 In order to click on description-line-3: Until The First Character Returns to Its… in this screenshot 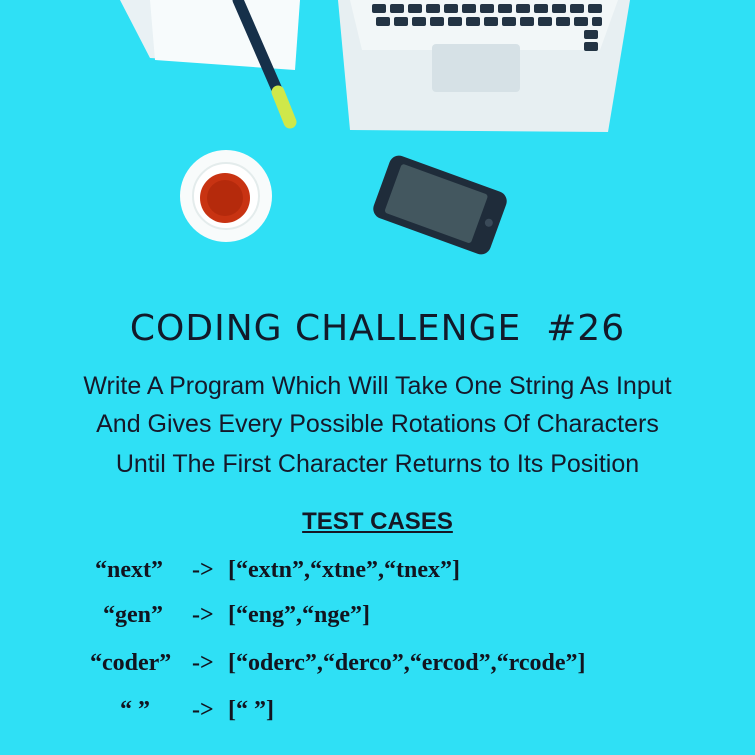, I will do `click(377, 464)`.